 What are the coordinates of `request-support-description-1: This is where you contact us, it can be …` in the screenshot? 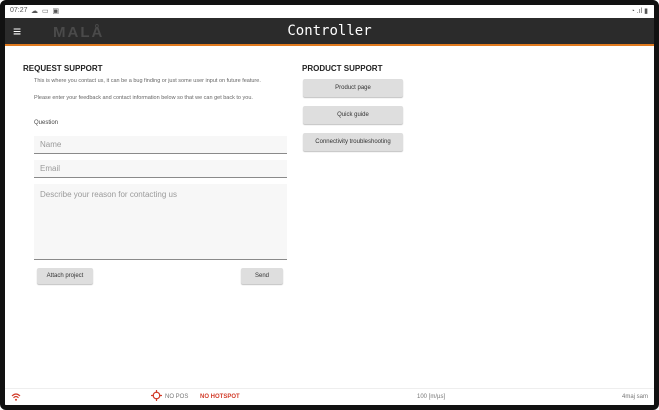 It's located at (147, 81).